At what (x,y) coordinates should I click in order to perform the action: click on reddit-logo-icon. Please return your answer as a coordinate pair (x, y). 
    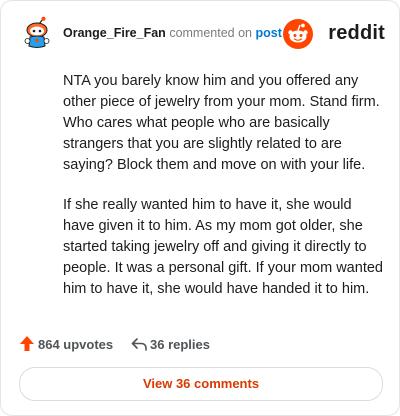
    Looking at the image, I should click on (298, 34).